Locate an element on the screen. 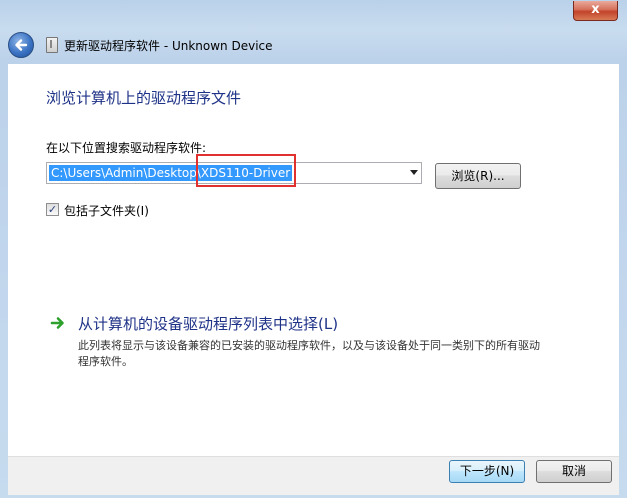 Image resolution: width=627 pixels, height=498 pixels. green-arrow-icon is located at coordinates (57, 323).